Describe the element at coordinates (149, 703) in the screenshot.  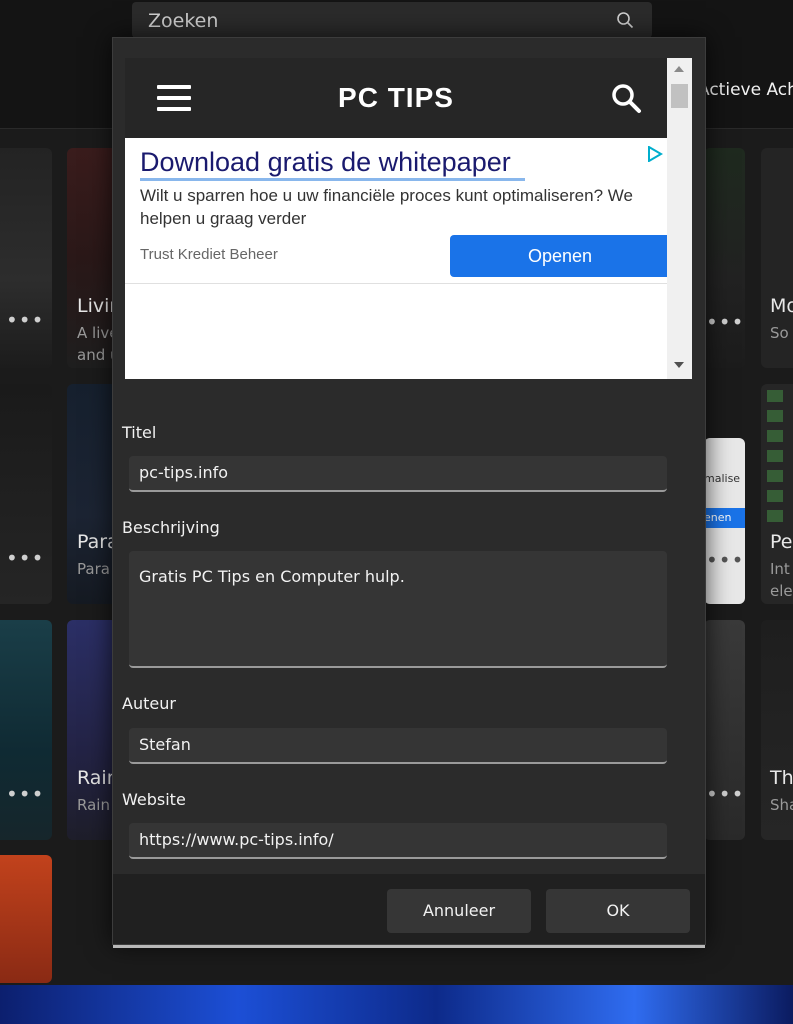
I see `author-label: Auteur` at that location.